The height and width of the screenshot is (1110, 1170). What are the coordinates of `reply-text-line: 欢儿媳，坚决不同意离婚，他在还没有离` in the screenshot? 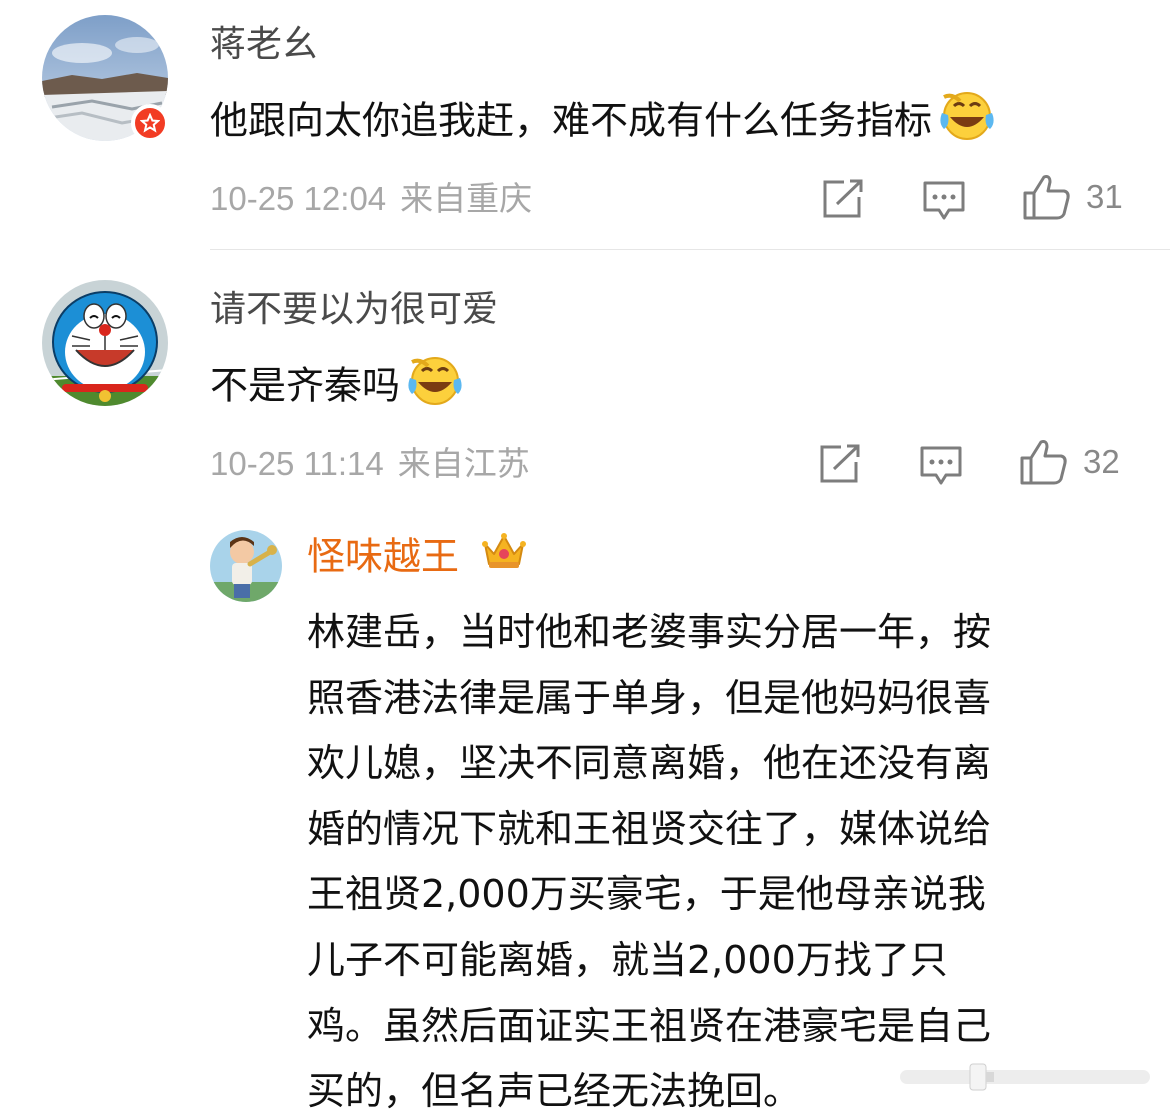 It's located at (649, 763).